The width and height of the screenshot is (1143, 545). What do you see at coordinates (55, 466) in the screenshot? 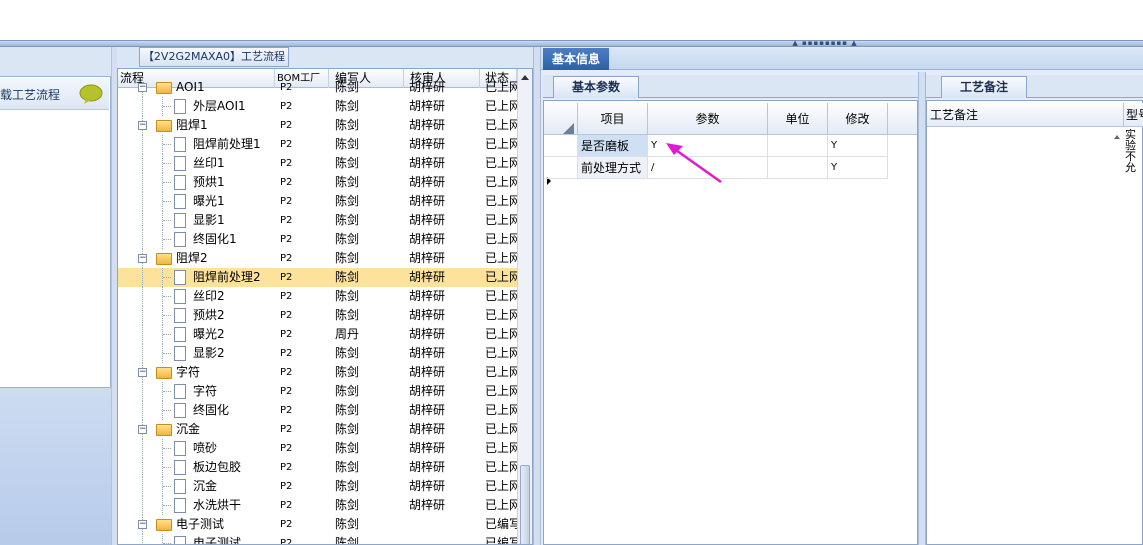
I see `nav-lower-area` at bounding box center [55, 466].